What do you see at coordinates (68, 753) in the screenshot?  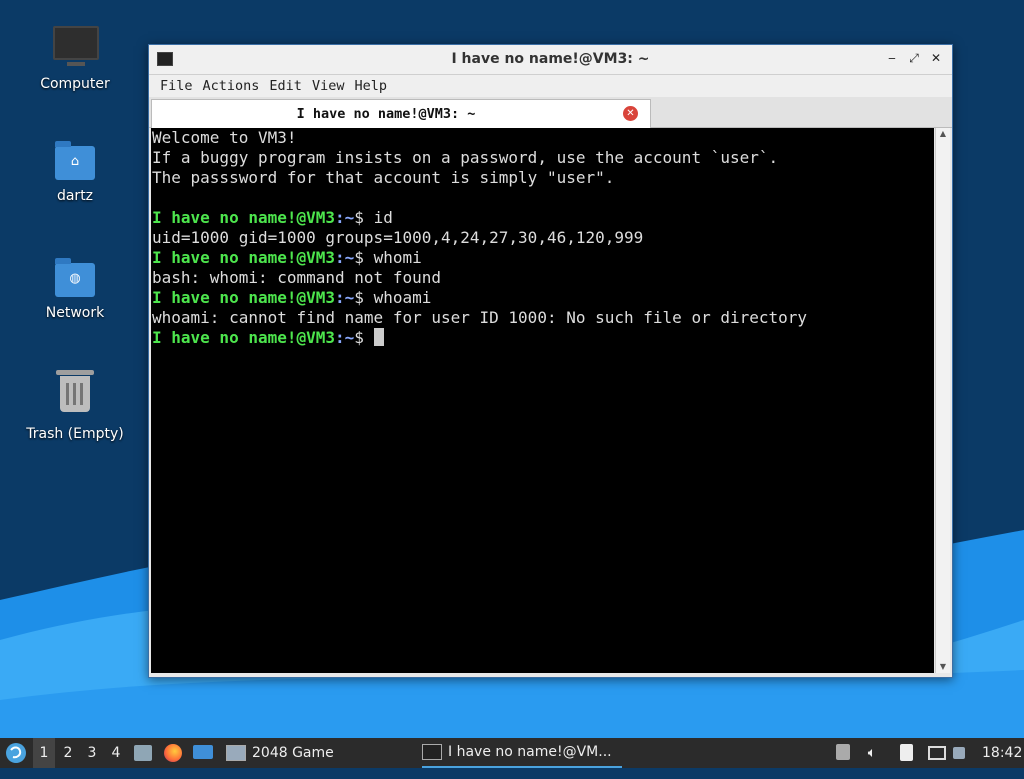 I see `workspace-2: 2` at bounding box center [68, 753].